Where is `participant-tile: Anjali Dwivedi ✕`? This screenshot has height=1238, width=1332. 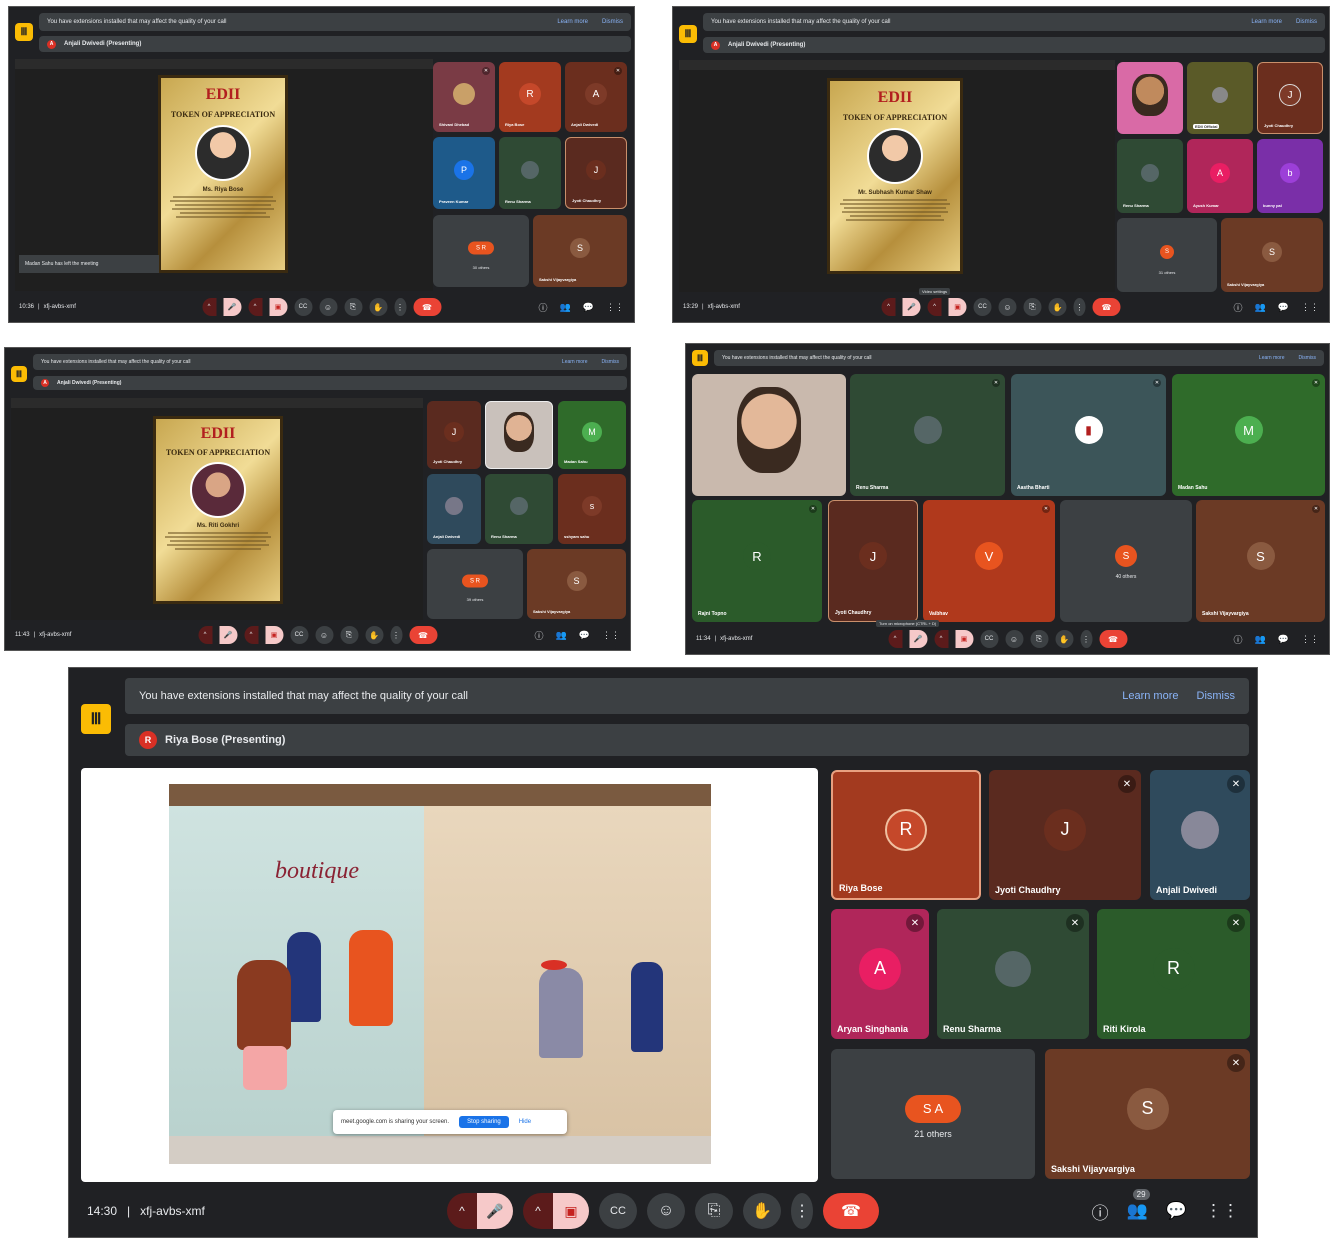
participant-tile: Anjali Dwivedi ✕ is located at coordinates (1200, 835).